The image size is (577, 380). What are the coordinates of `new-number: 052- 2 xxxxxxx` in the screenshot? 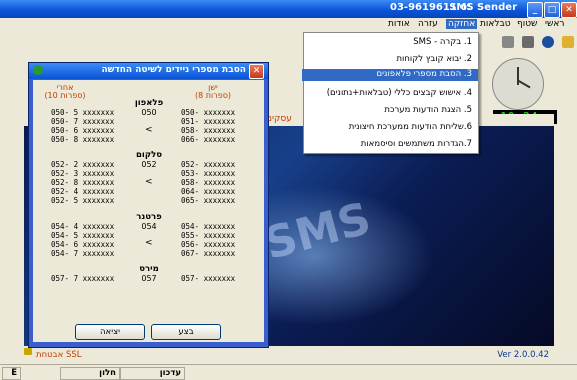 It's located at (83, 164).